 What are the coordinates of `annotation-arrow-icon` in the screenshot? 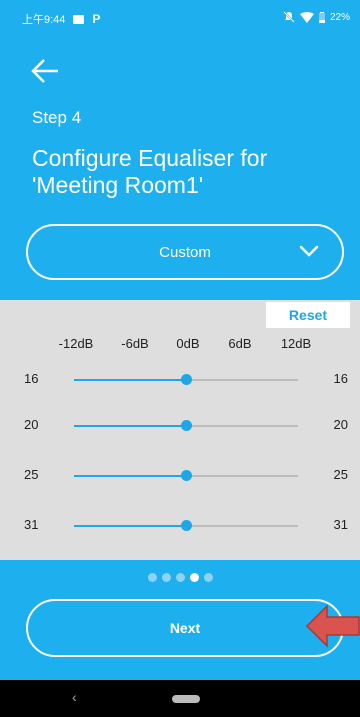 It's located at (332, 626).